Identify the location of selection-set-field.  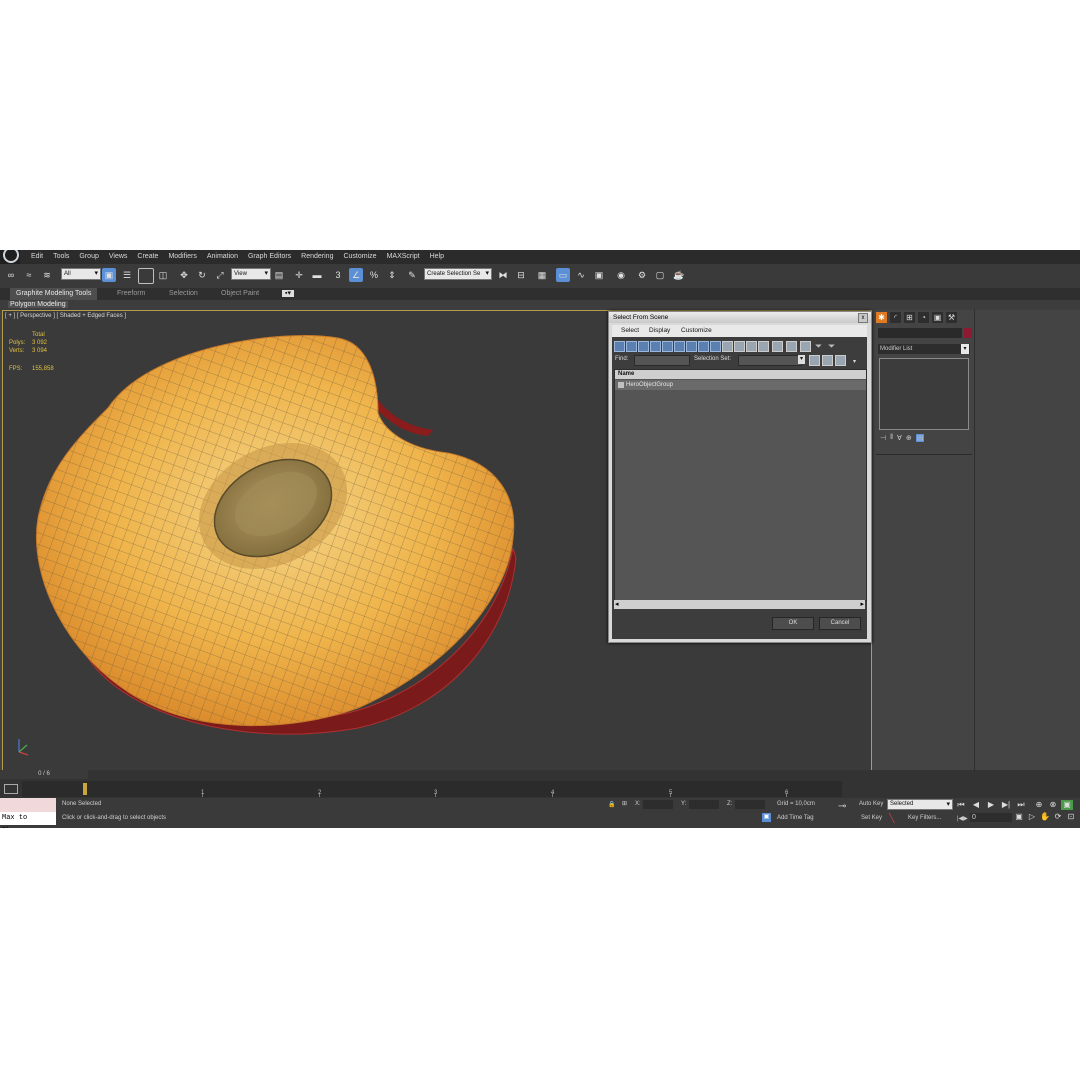
(770, 360).